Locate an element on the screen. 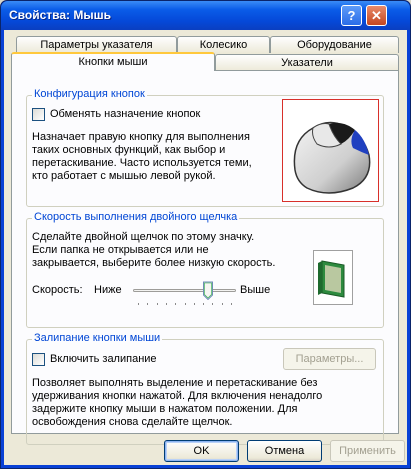 This screenshot has width=411, height=469. tab-pointers: Указатели is located at coordinates (307, 62).